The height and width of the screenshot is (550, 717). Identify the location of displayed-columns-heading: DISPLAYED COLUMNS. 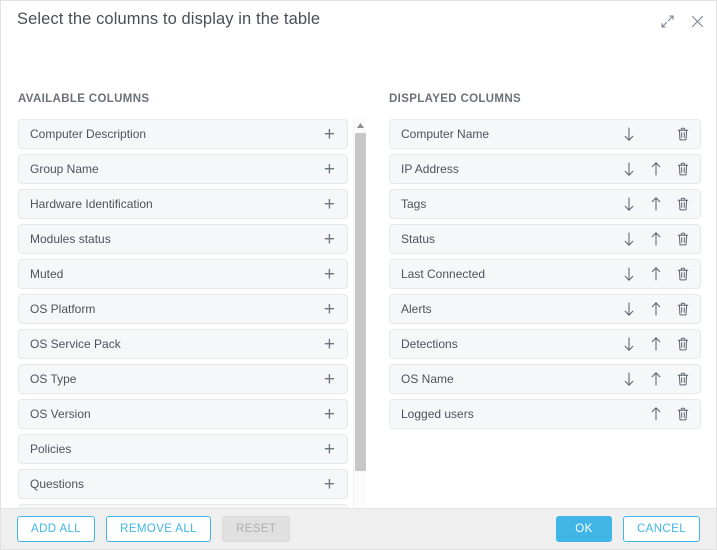
(455, 99).